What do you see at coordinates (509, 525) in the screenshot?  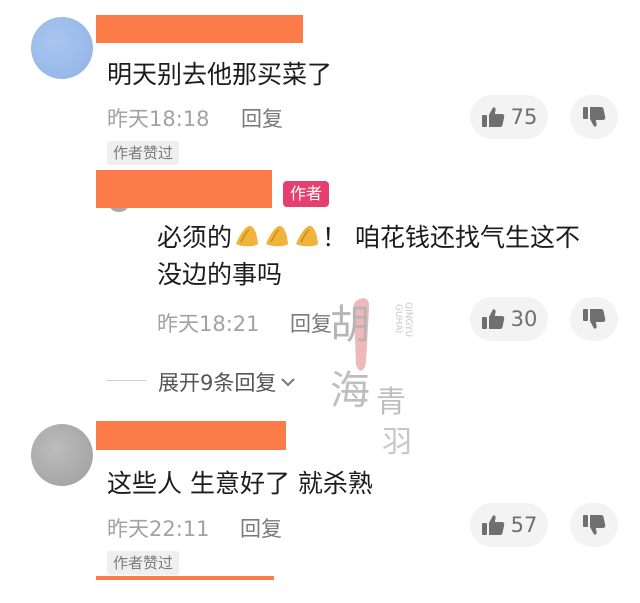 I see `like-button: 57` at bounding box center [509, 525].